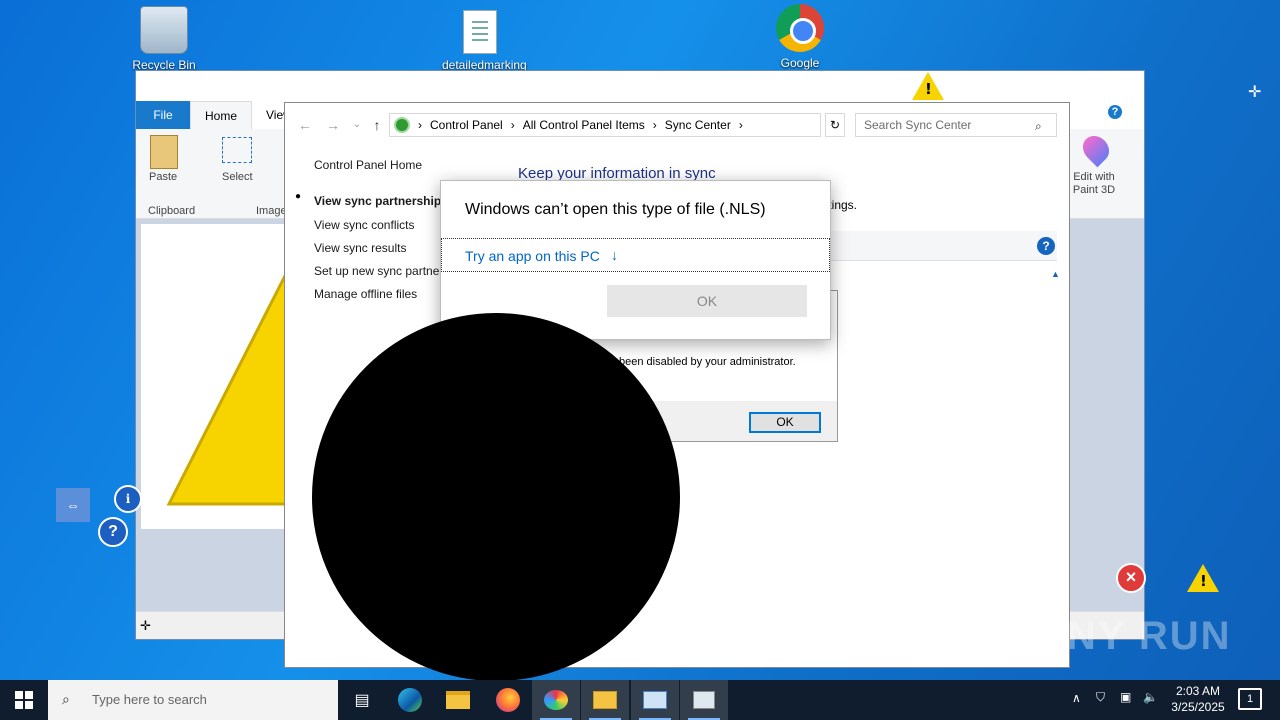 This screenshot has height=720, width=1280. Describe the element at coordinates (655, 700) in the screenshot. I see `sync-center-taskbar-icon` at that location.